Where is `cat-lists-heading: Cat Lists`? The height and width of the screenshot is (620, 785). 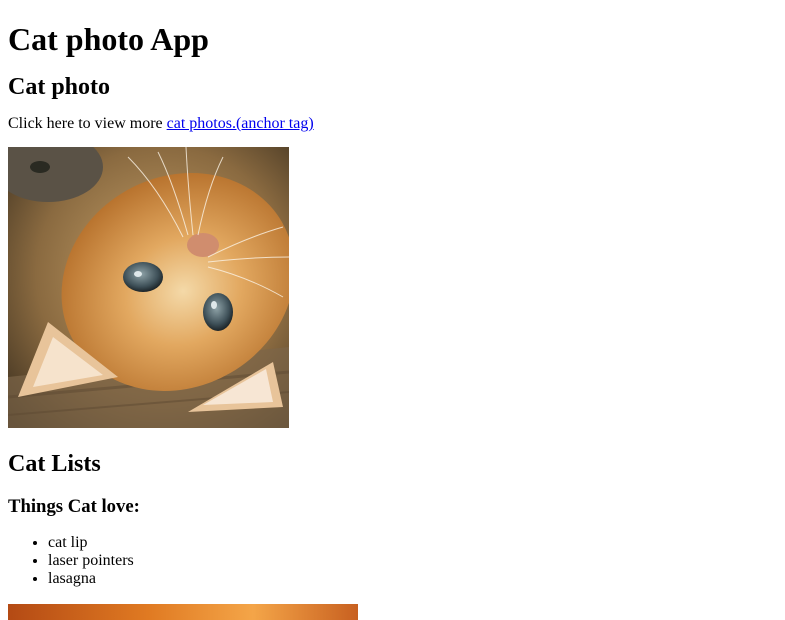
cat-lists-heading: Cat Lists is located at coordinates (54, 464).